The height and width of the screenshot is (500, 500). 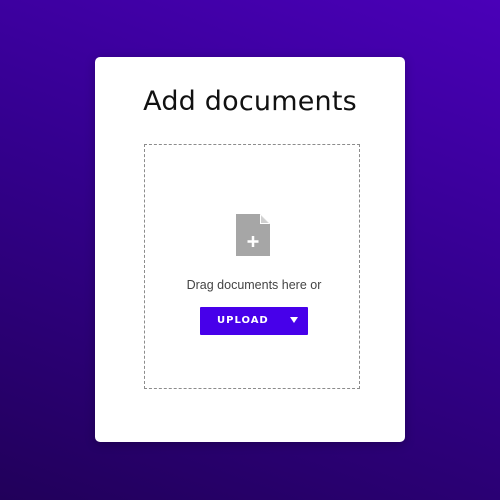 What do you see at coordinates (254, 285) in the screenshot?
I see `drag-instruction-text: Drag documents here or` at bounding box center [254, 285].